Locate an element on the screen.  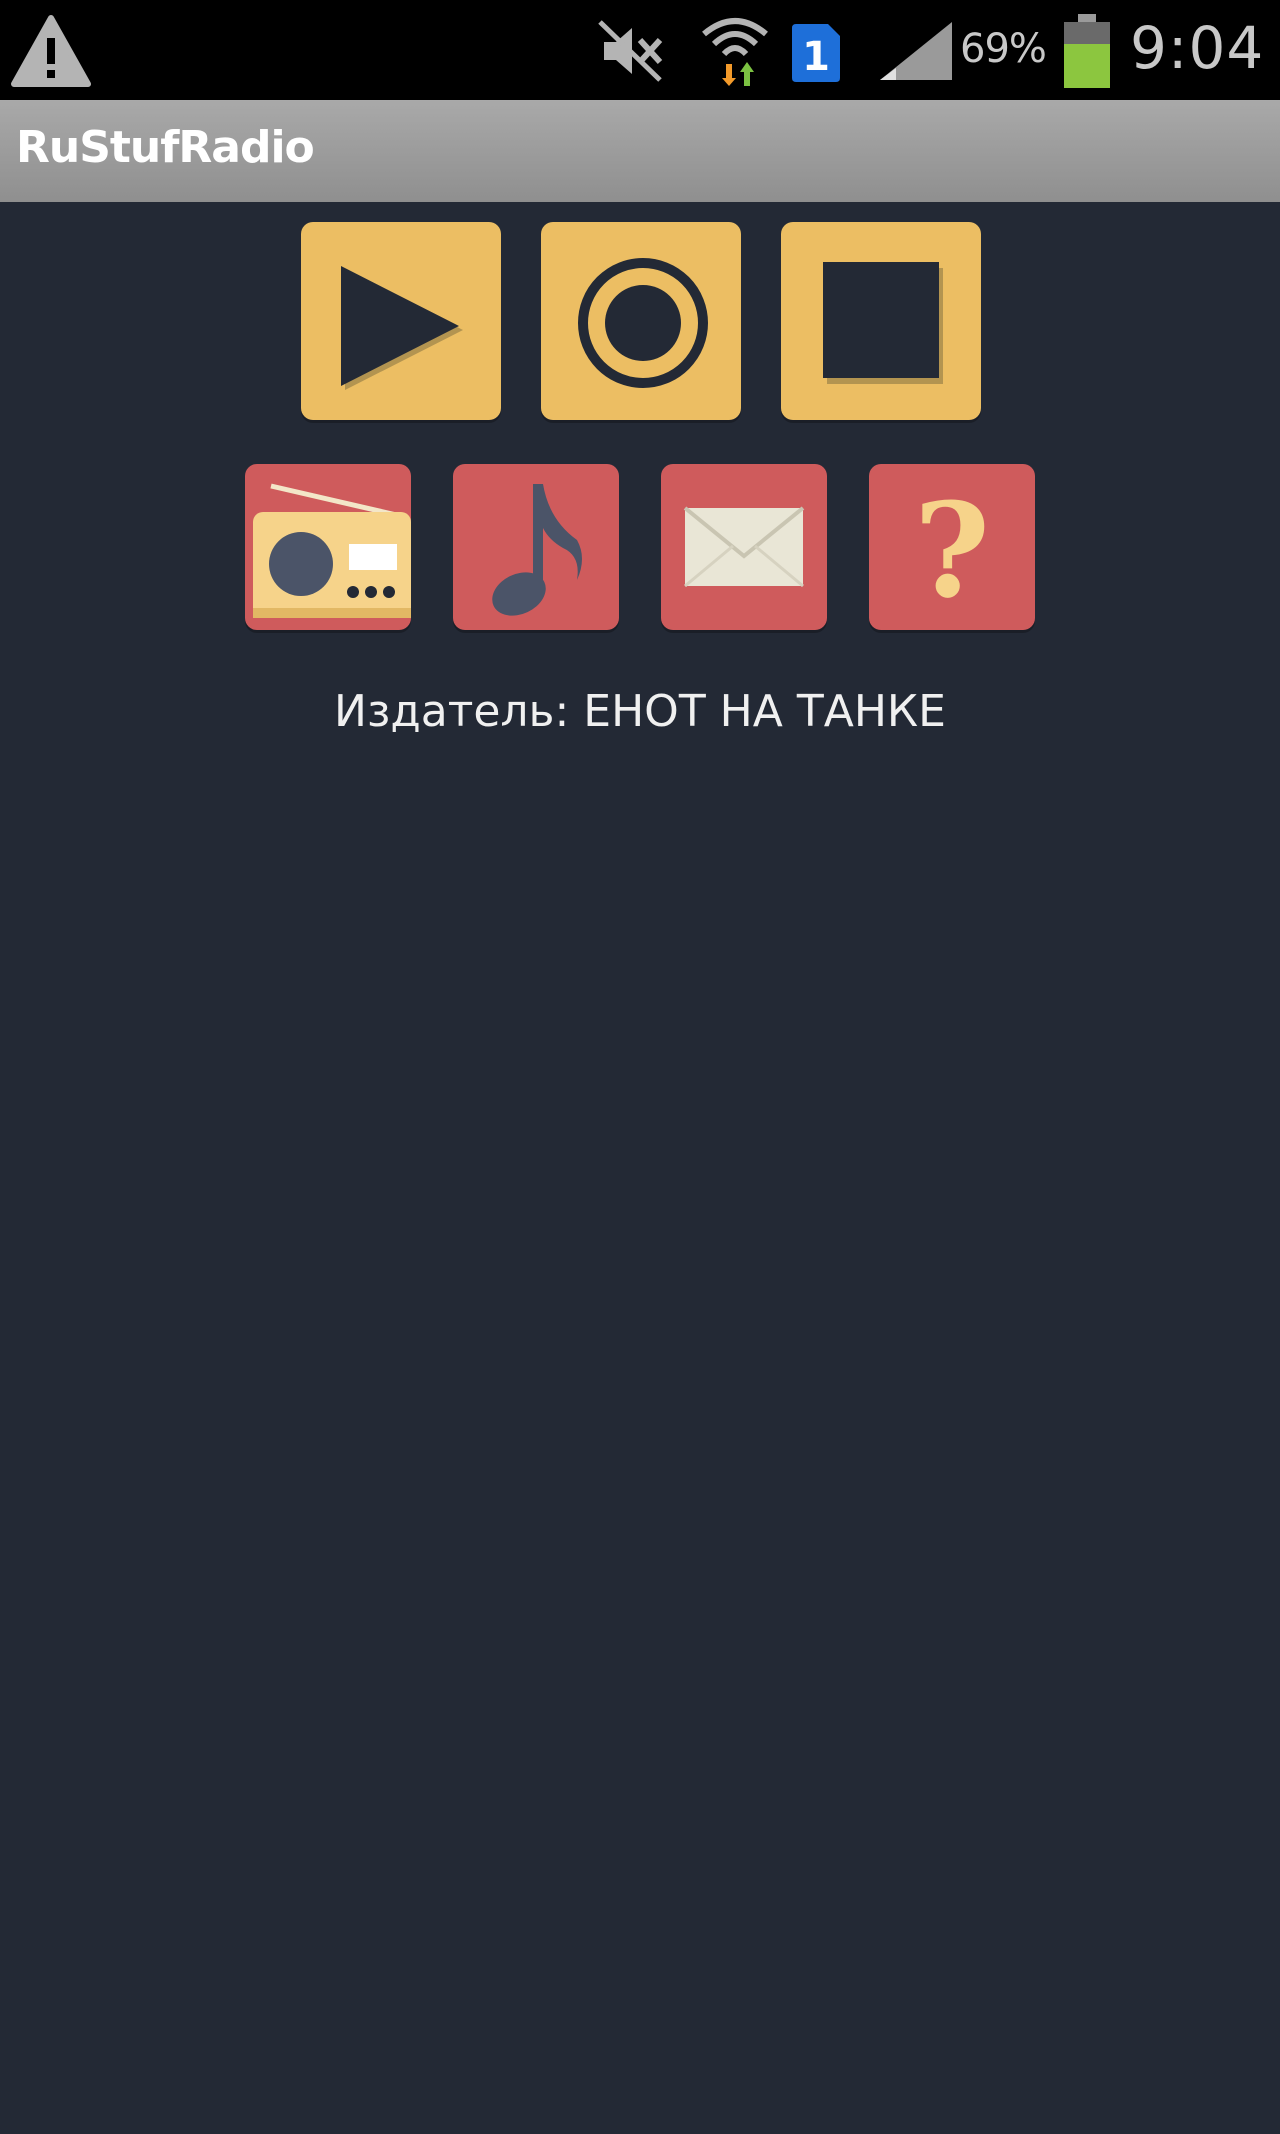
record-icon is located at coordinates (643, 323).